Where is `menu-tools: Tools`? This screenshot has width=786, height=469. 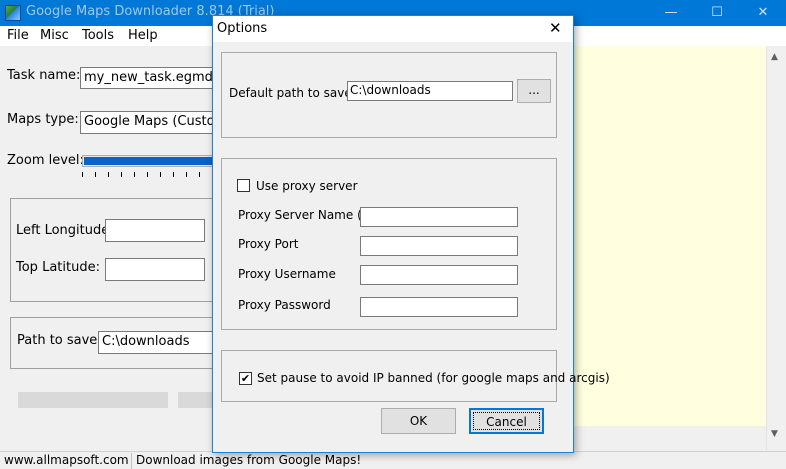
menu-tools: Tools is located at coordinates (98, 35).